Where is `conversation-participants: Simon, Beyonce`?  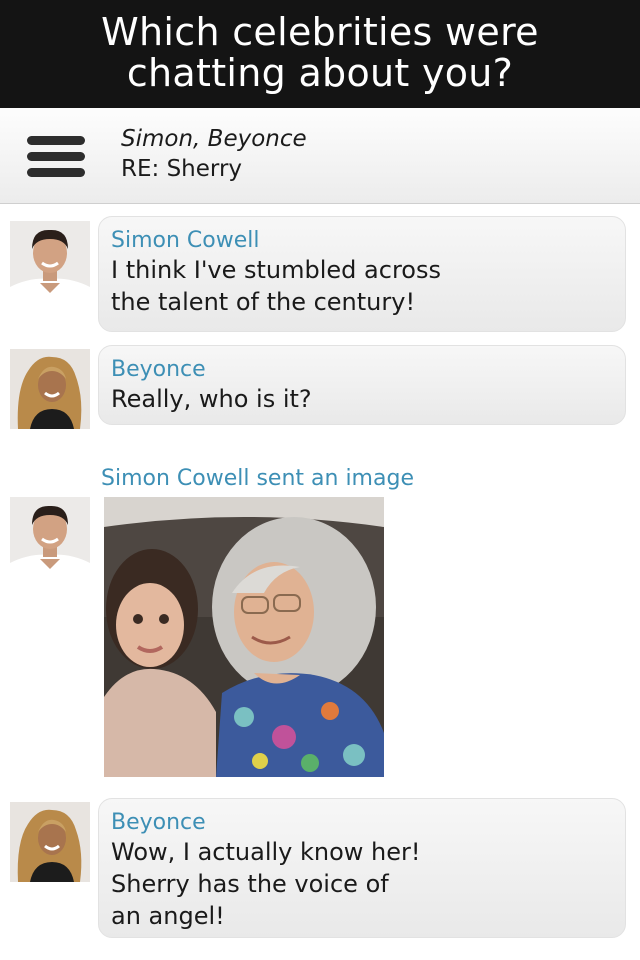 conversation-participants: Simon, Beyonce is located at coordinates (214, 139).